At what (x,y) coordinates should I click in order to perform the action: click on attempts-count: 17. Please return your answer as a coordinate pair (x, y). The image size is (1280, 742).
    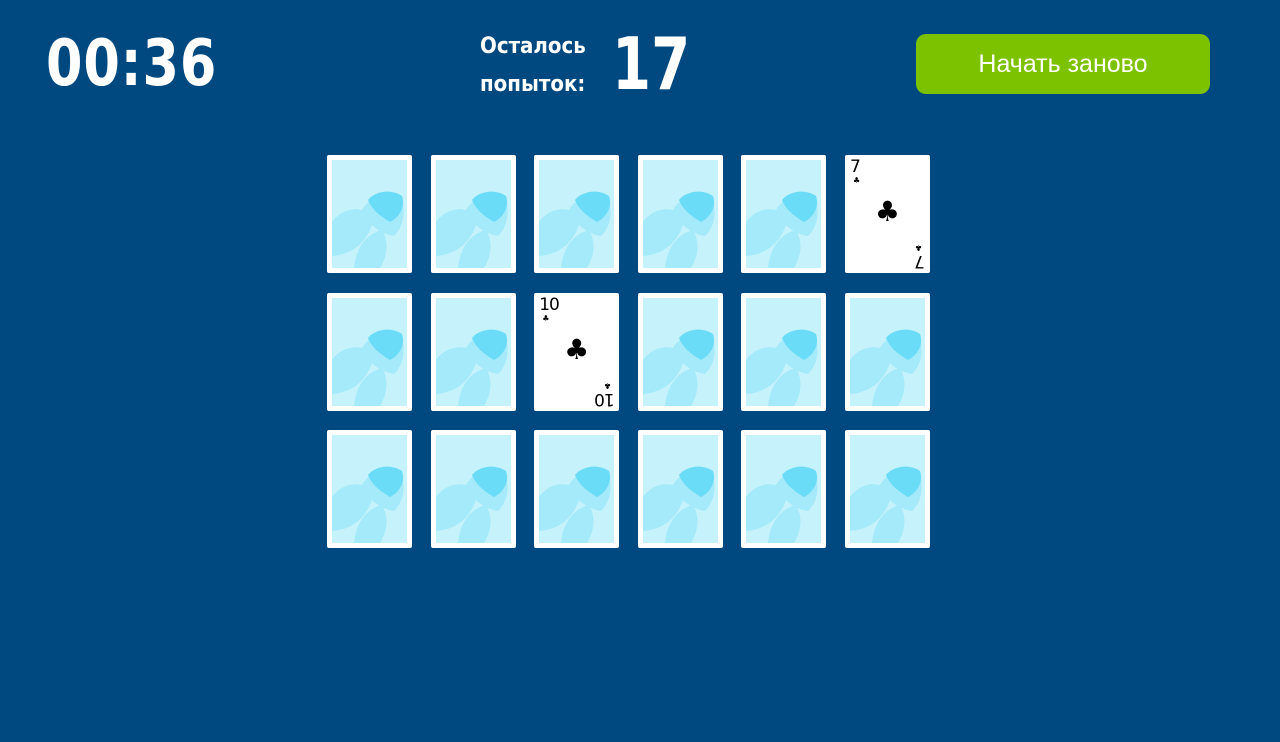
    Looking at the image, I should click on (651, 64).